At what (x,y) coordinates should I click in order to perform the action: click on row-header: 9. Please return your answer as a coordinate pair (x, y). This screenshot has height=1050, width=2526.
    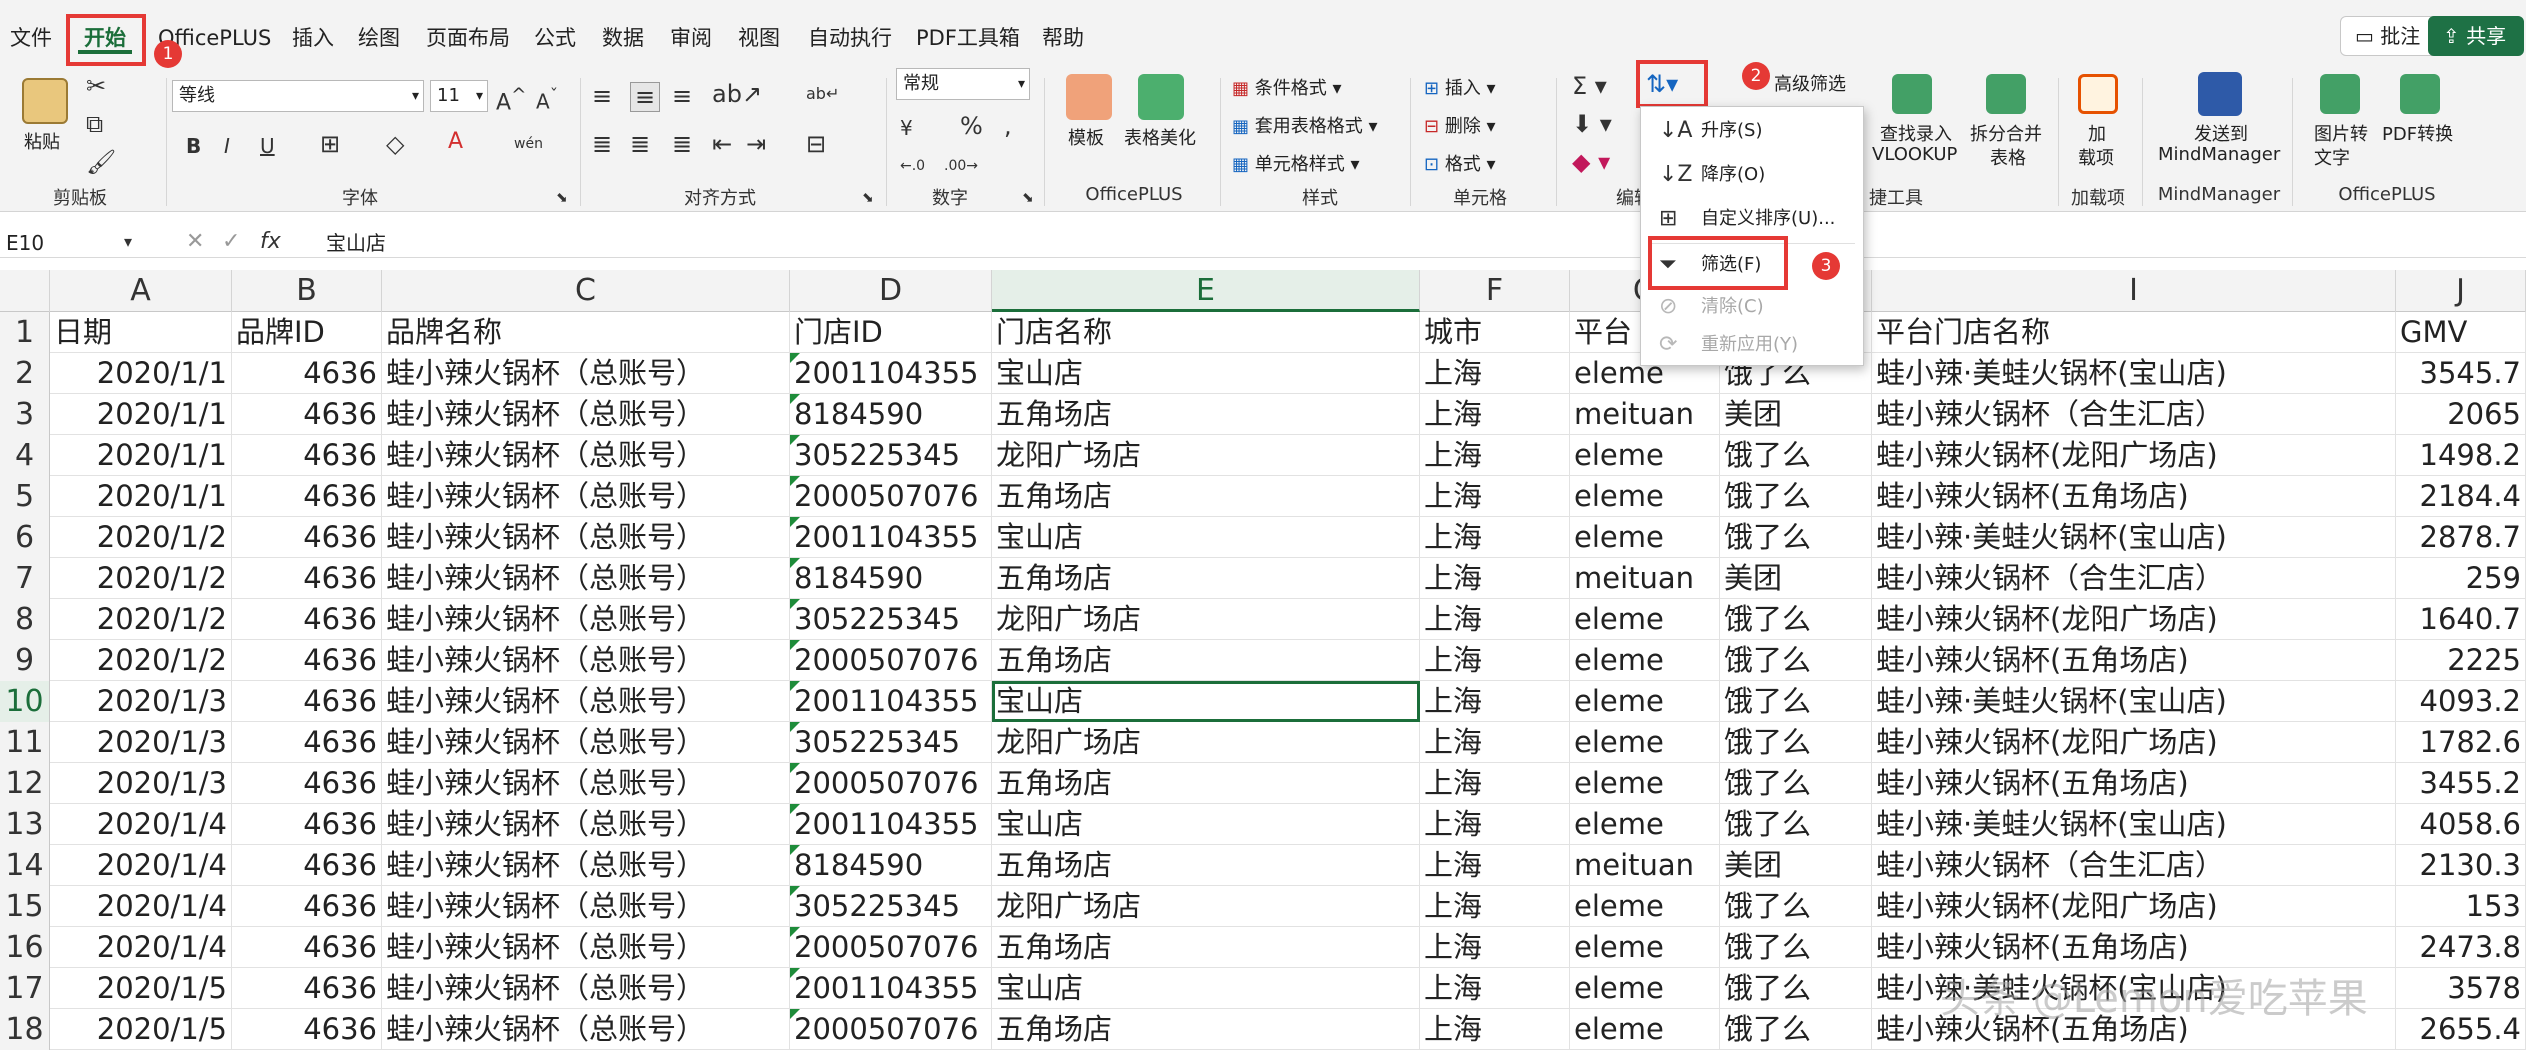
    Looking at the image, I should click on (25, 660).